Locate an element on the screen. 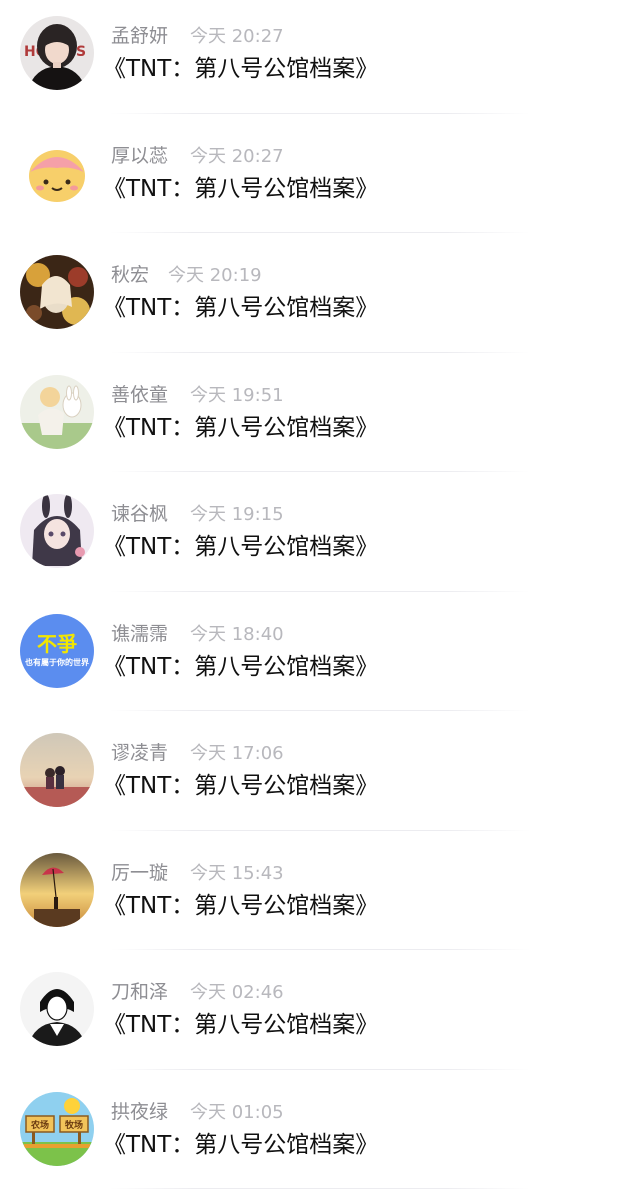 The image size is (640, 1195). avatar-text-main: 不爭 is located at coordinates (57, 644).